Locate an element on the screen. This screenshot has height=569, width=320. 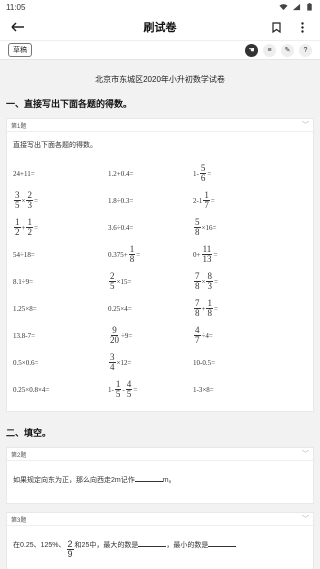
fraction: 11 13 is located at coordinates (207, 254).